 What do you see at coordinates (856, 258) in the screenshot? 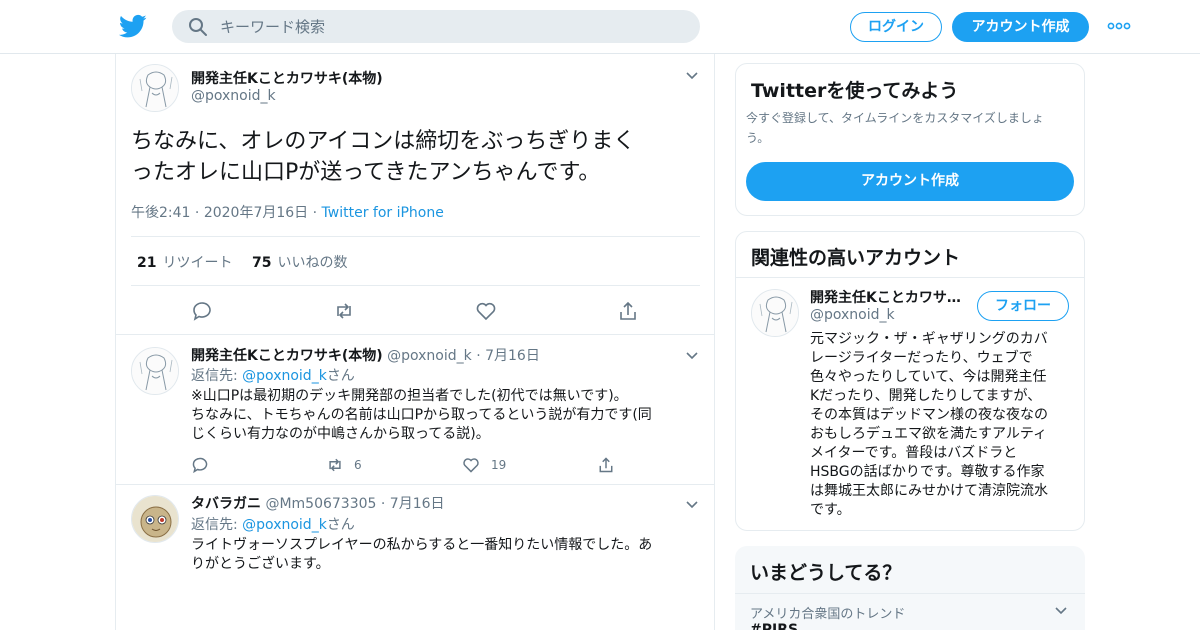
I see `card-title: 関連性の高いアカウント` at bounding box center [856, 258].